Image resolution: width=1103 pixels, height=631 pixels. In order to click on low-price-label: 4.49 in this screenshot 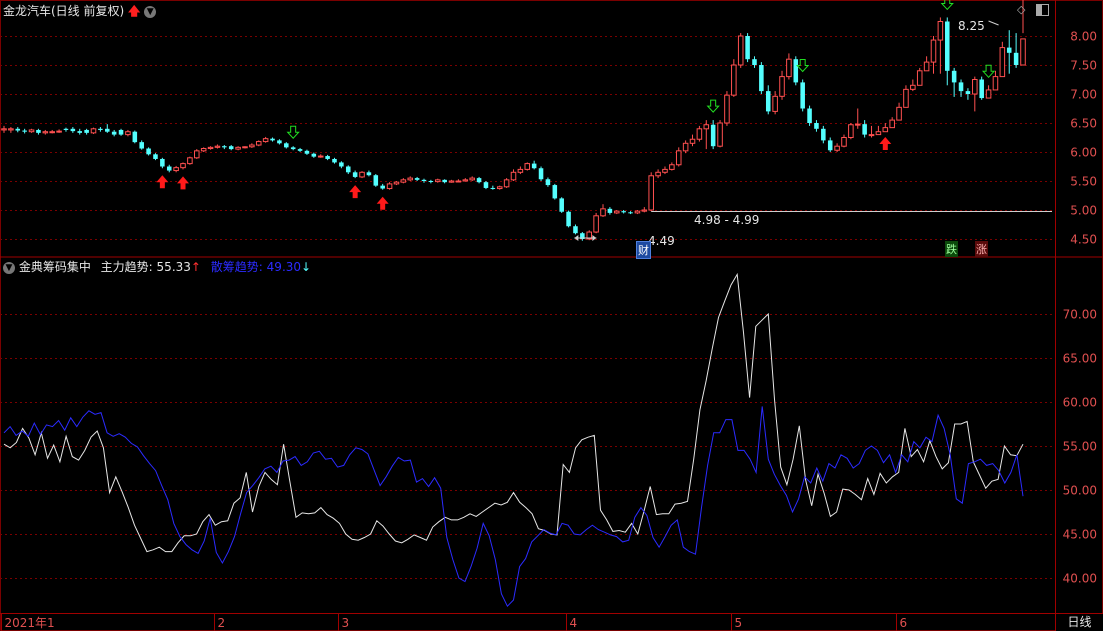, I will do `click(661, 241)`.